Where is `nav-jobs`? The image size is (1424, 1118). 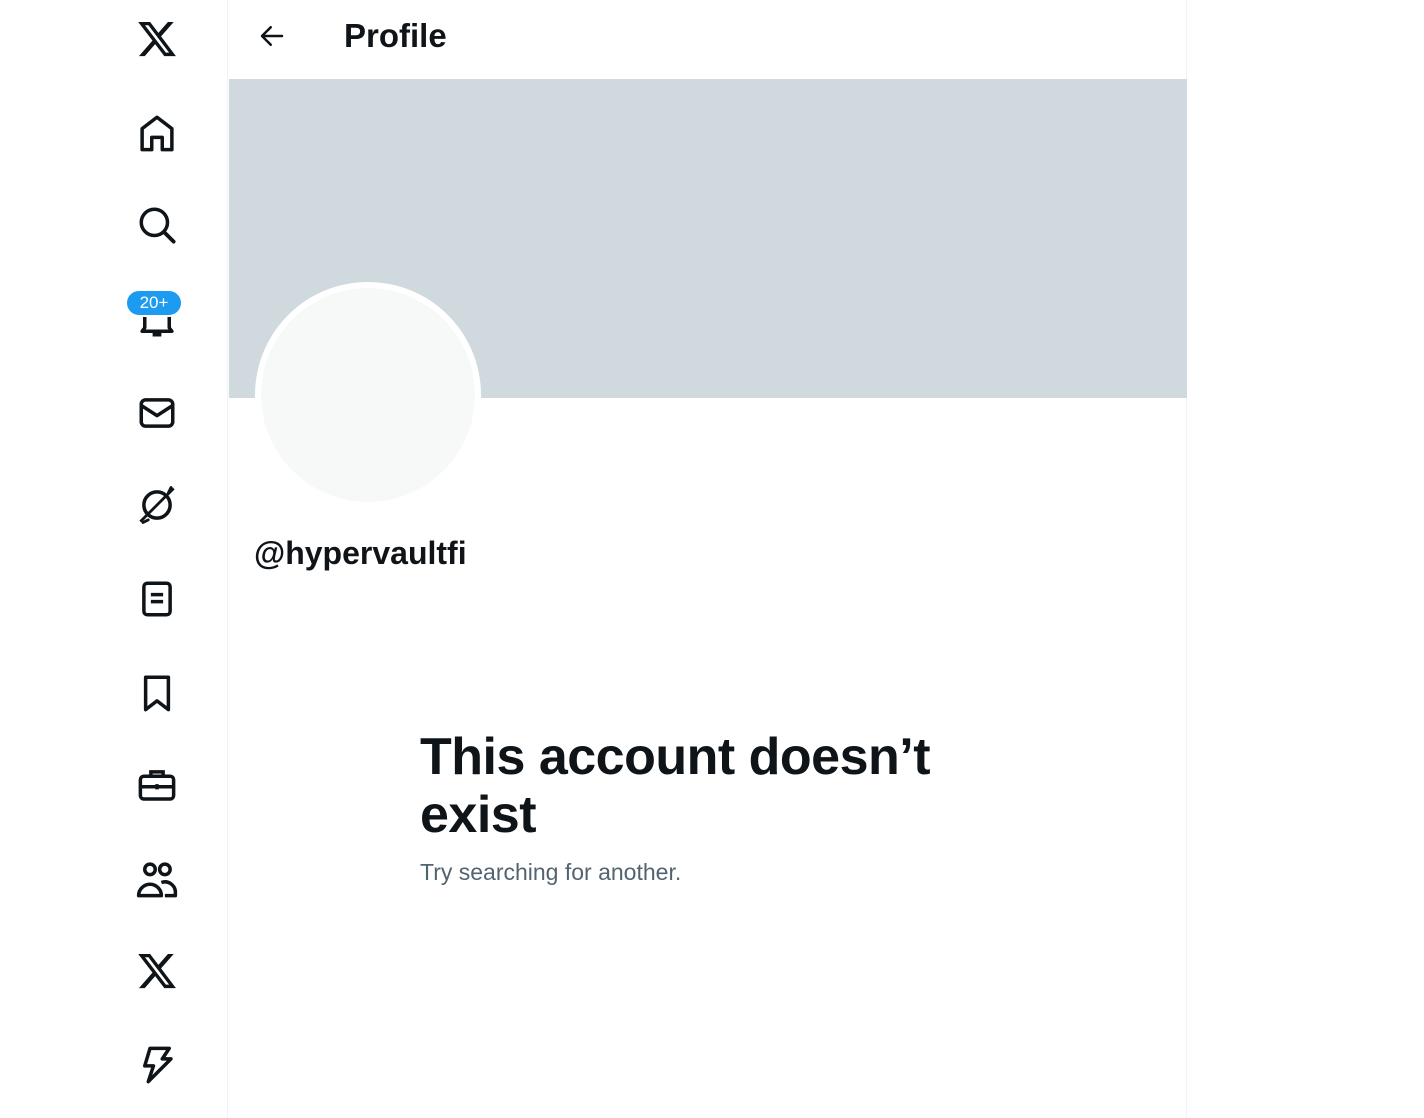 nav-jobs is located at coordinates (157, 785).